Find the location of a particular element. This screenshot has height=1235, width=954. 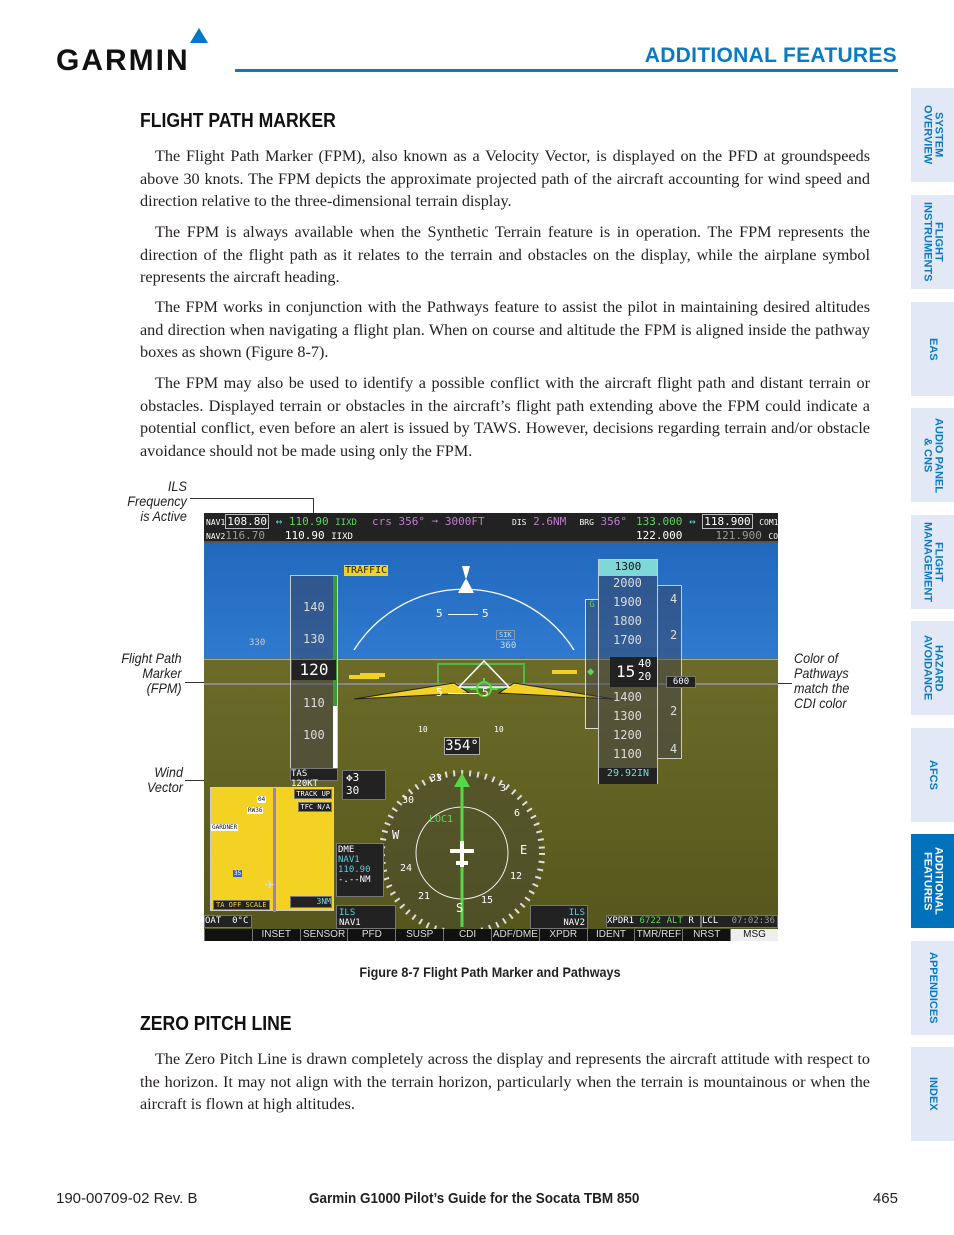

softkey-blank is located at coordinates (228, 935).